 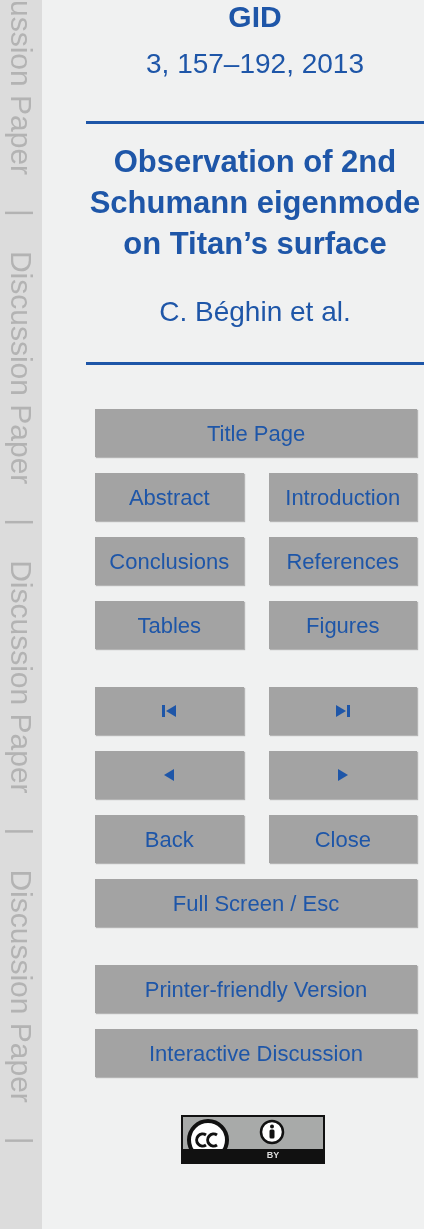 I want to click on nav-button: Abstract, so click(x=169, y=497).